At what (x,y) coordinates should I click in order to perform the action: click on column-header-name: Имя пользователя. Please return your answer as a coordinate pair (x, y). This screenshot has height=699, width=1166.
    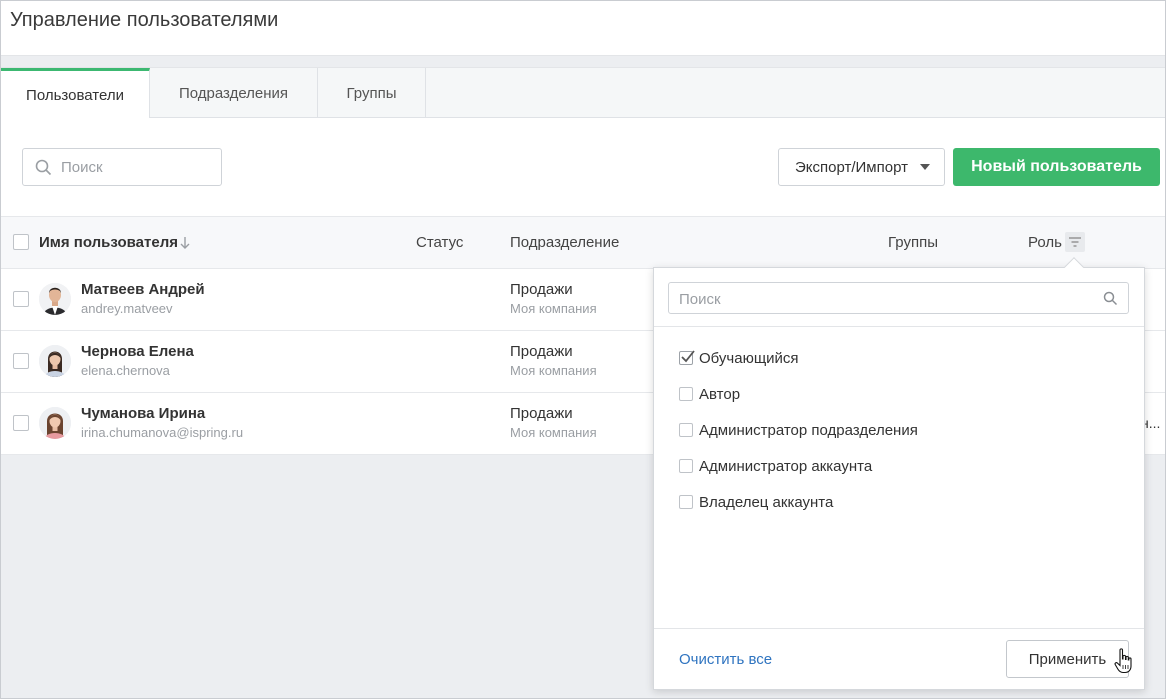
    Looking at the image, I should click on (108, 242).